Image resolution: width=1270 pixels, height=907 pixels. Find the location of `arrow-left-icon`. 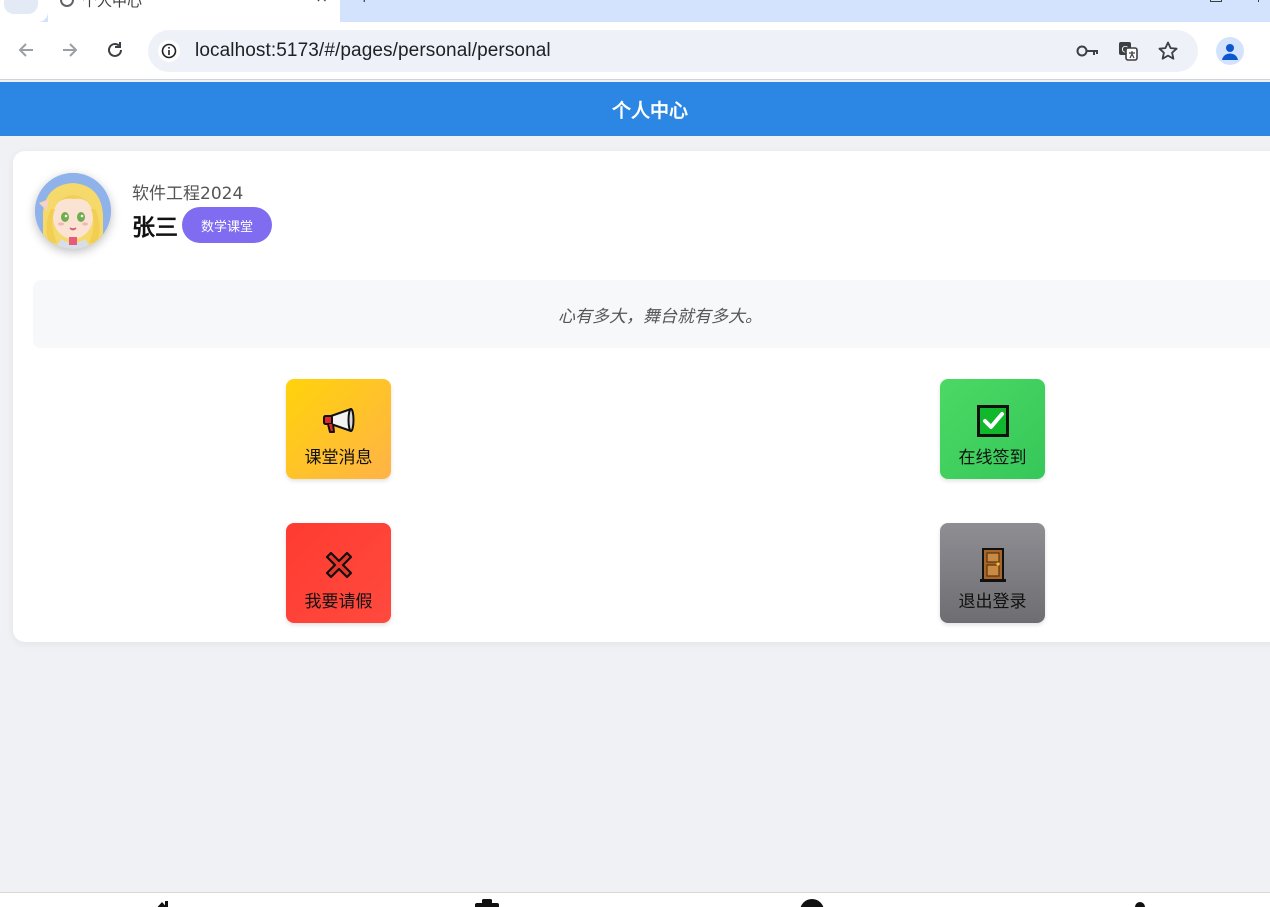

arrow-left-icon is located at coordinates (25, 50).